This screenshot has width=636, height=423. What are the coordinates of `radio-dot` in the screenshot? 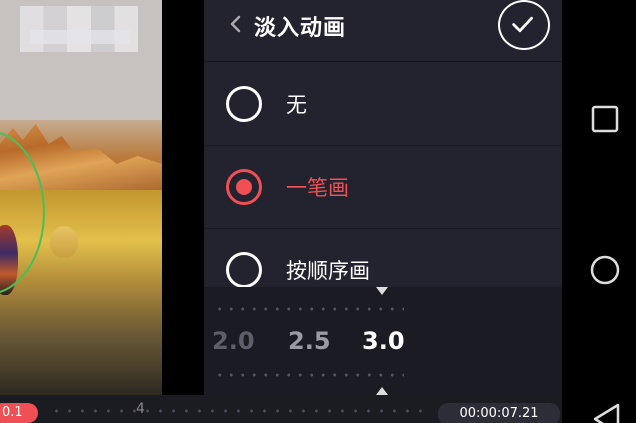 It's located at (244, 187).